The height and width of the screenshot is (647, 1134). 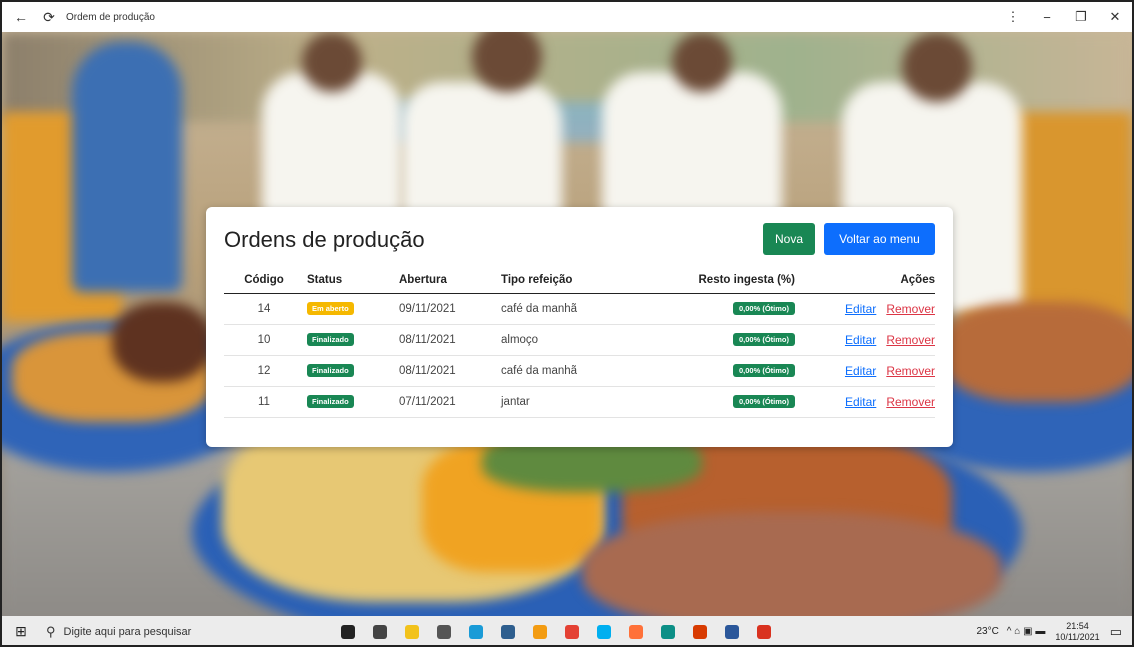 What do you see at coordinates (51, 631) in the screenshot?
I see `search-icon: ⚲` at bounding box center [51, 631].